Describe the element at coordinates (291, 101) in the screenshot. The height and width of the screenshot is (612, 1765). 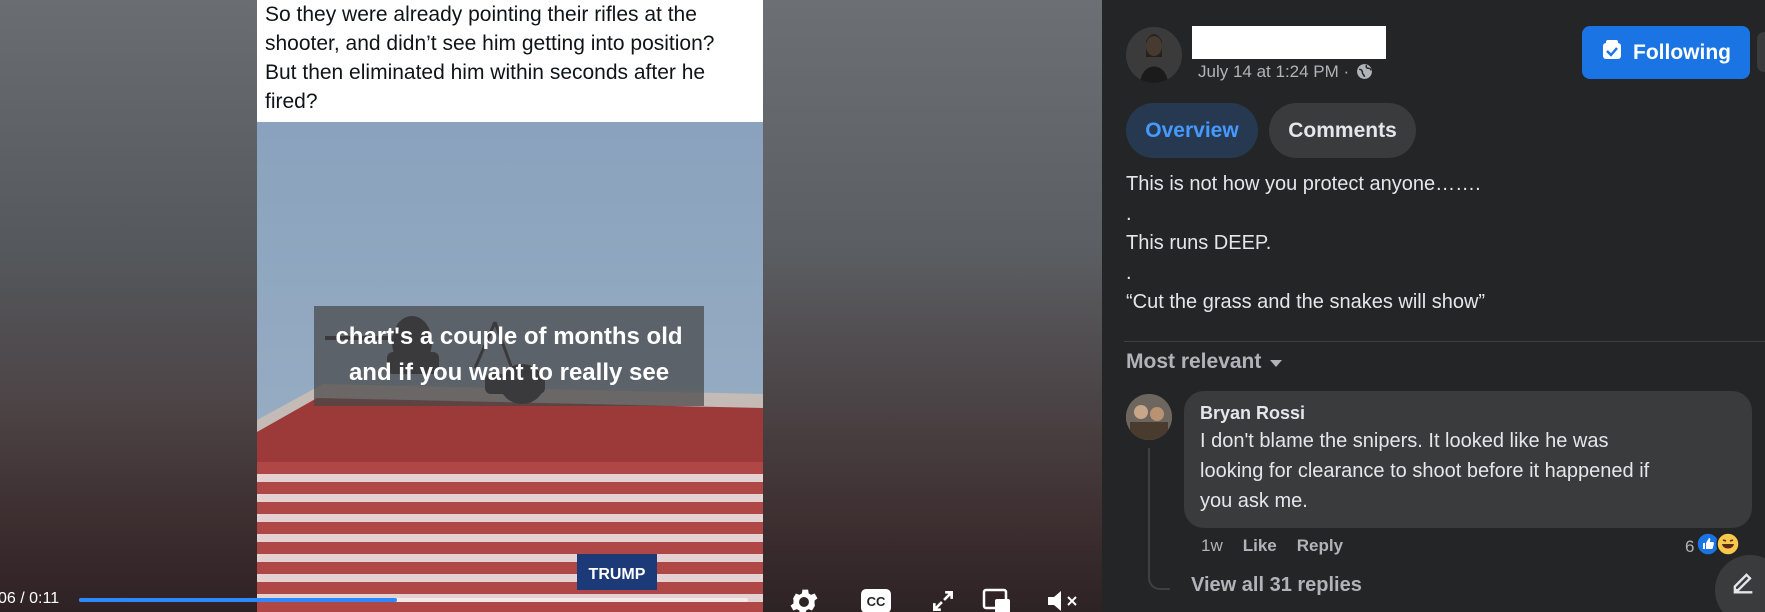
I see `tweet-line: fired?` at that location.